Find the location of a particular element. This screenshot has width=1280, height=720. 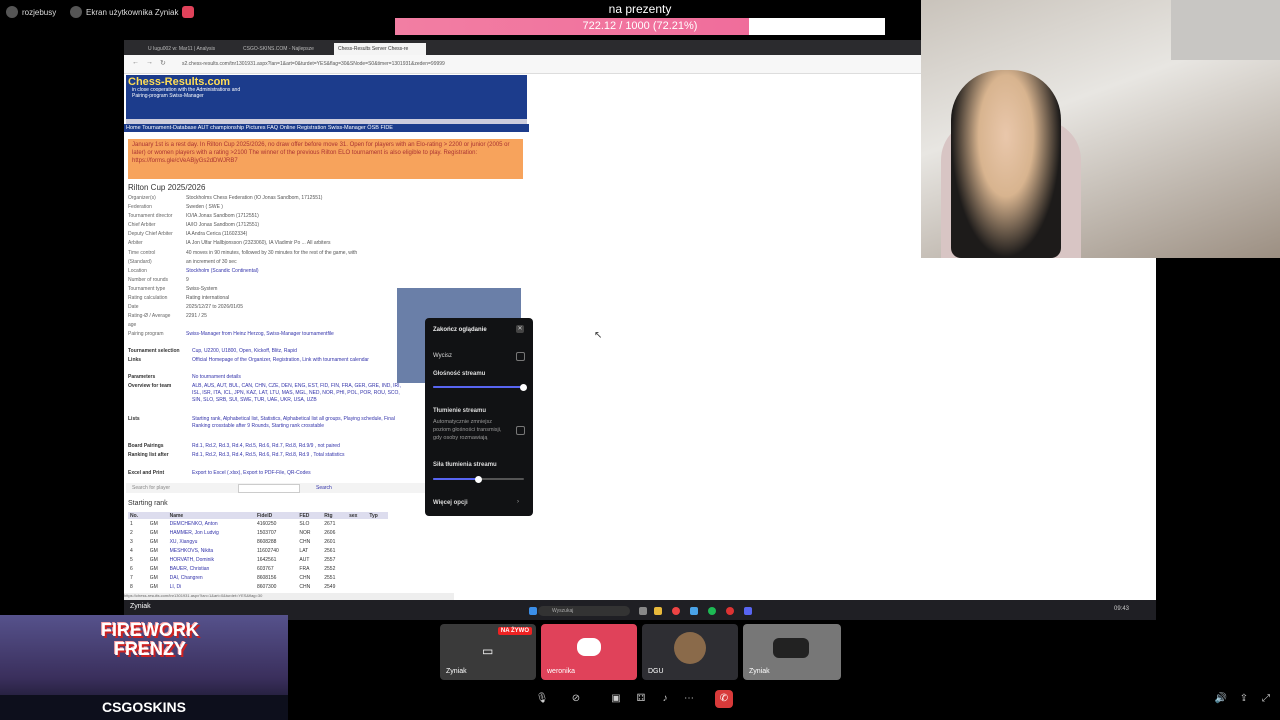

chrome-icon is located at coordinates (676, 611).